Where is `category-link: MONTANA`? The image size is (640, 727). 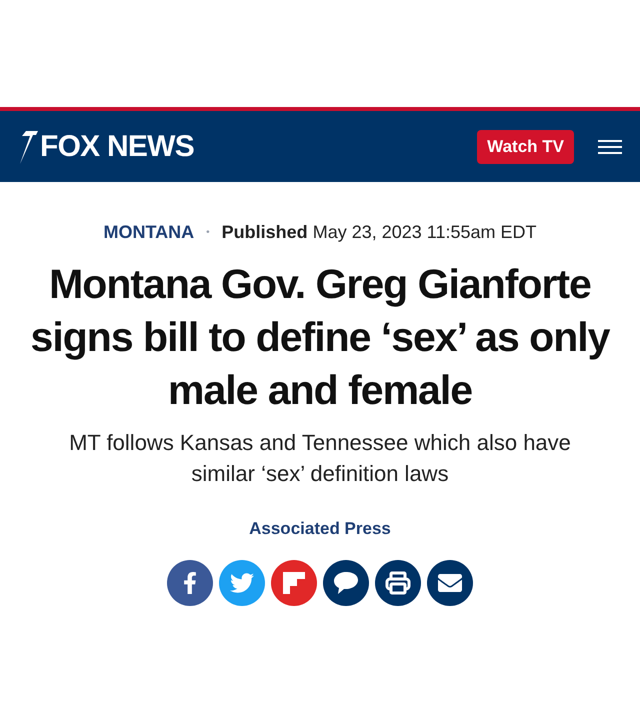 category-link: MONTANA is located at coordinates (149, 232).